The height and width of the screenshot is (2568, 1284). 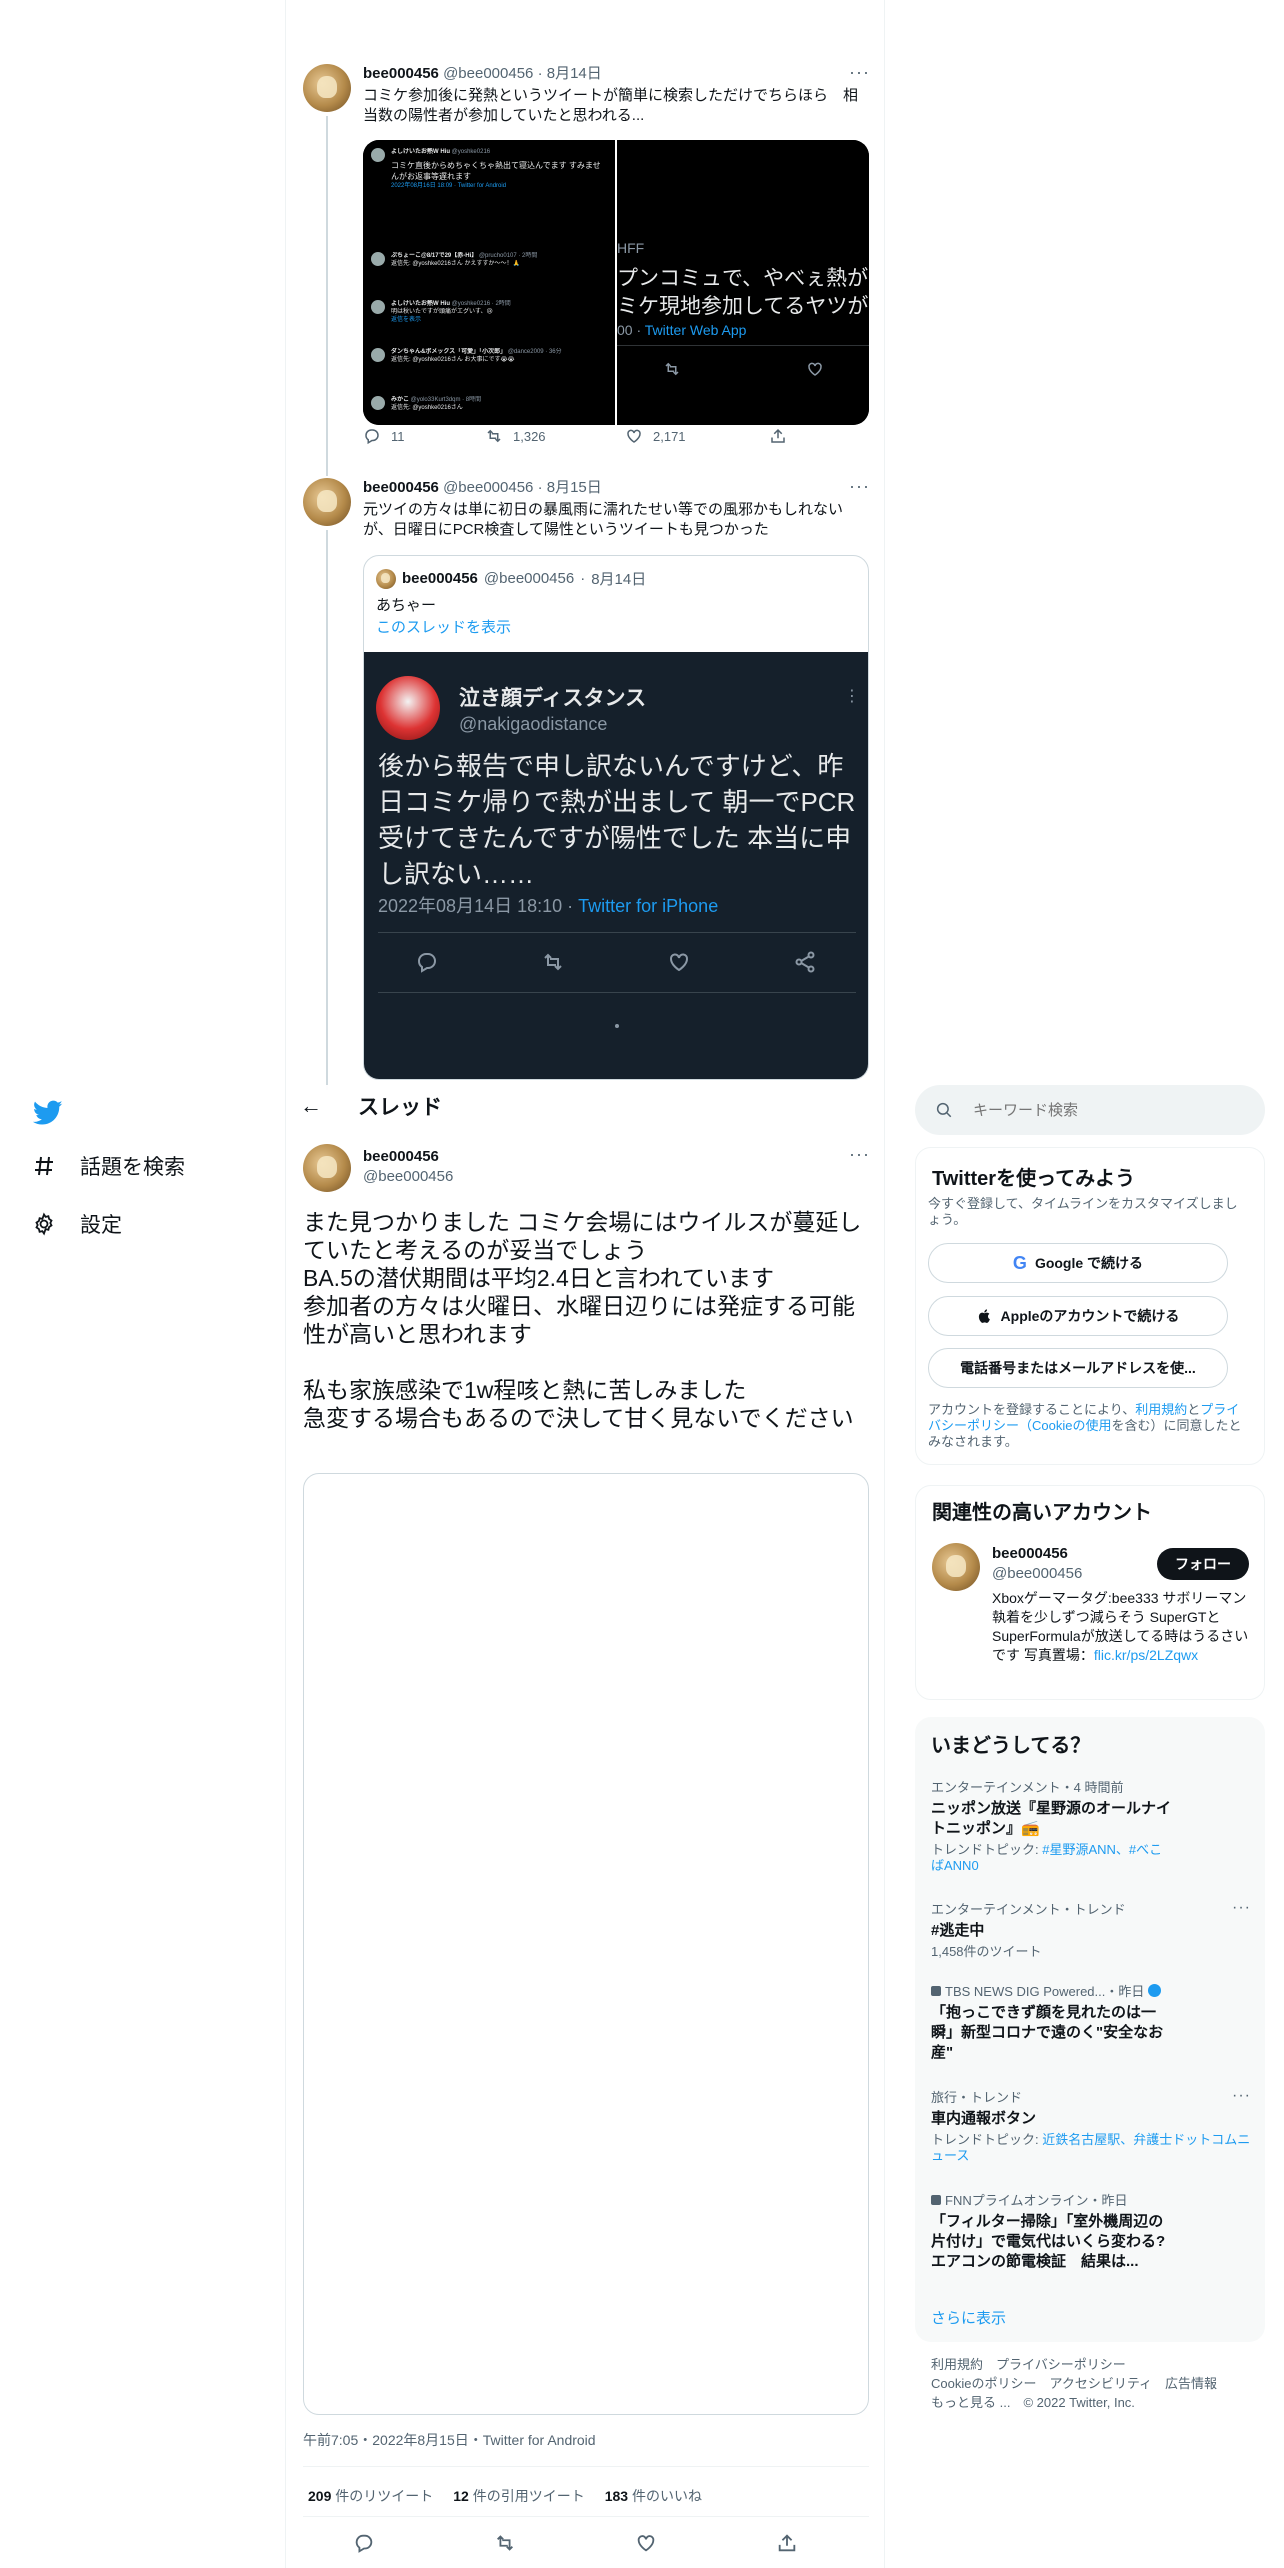 What do you see at coordinates (370, 2496) in the screenshot?
I see `retweets-stat: 209 件のリツイート` at bounding box center [370, 2496].